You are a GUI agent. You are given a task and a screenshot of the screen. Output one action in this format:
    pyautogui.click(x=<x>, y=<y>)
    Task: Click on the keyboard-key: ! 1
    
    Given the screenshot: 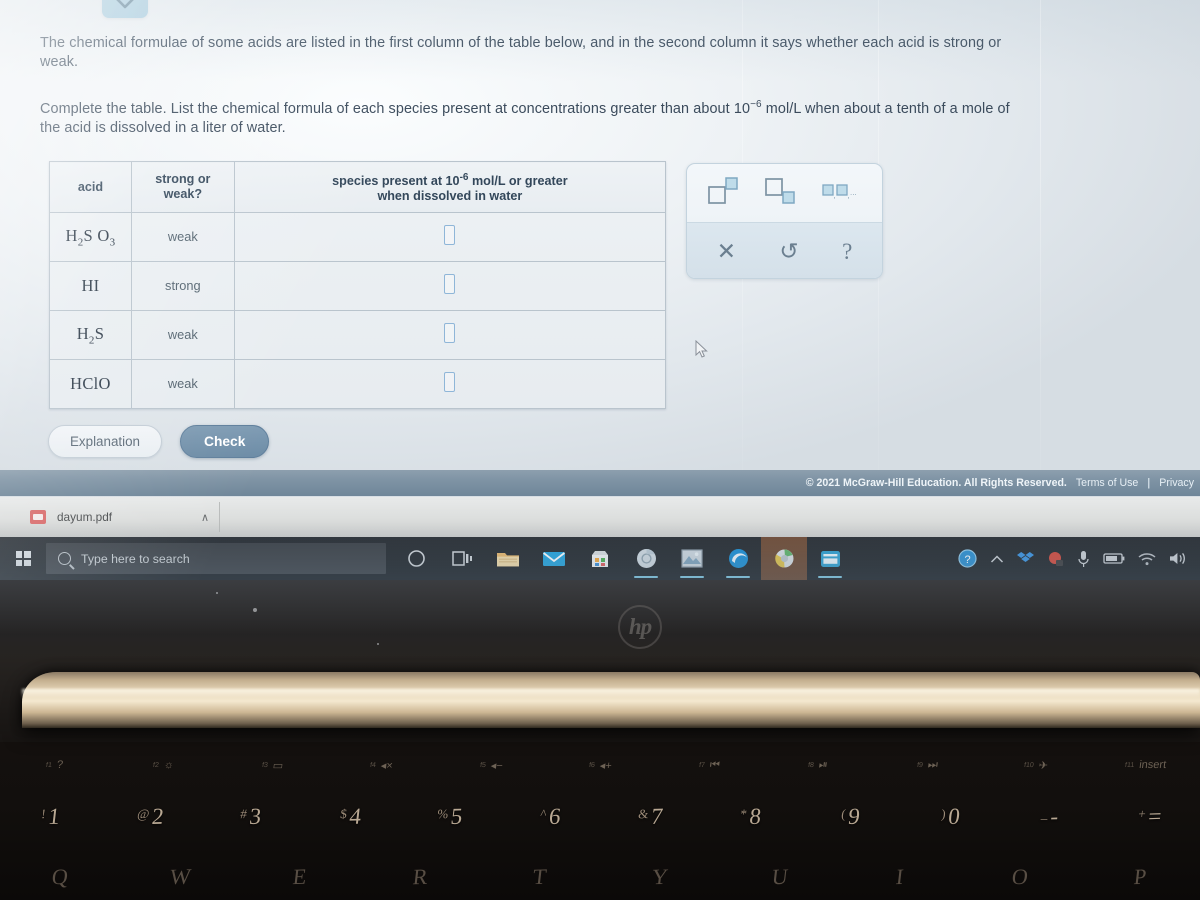 What is the action you would take?
    pyautogui.click(x=50, y=816)
    